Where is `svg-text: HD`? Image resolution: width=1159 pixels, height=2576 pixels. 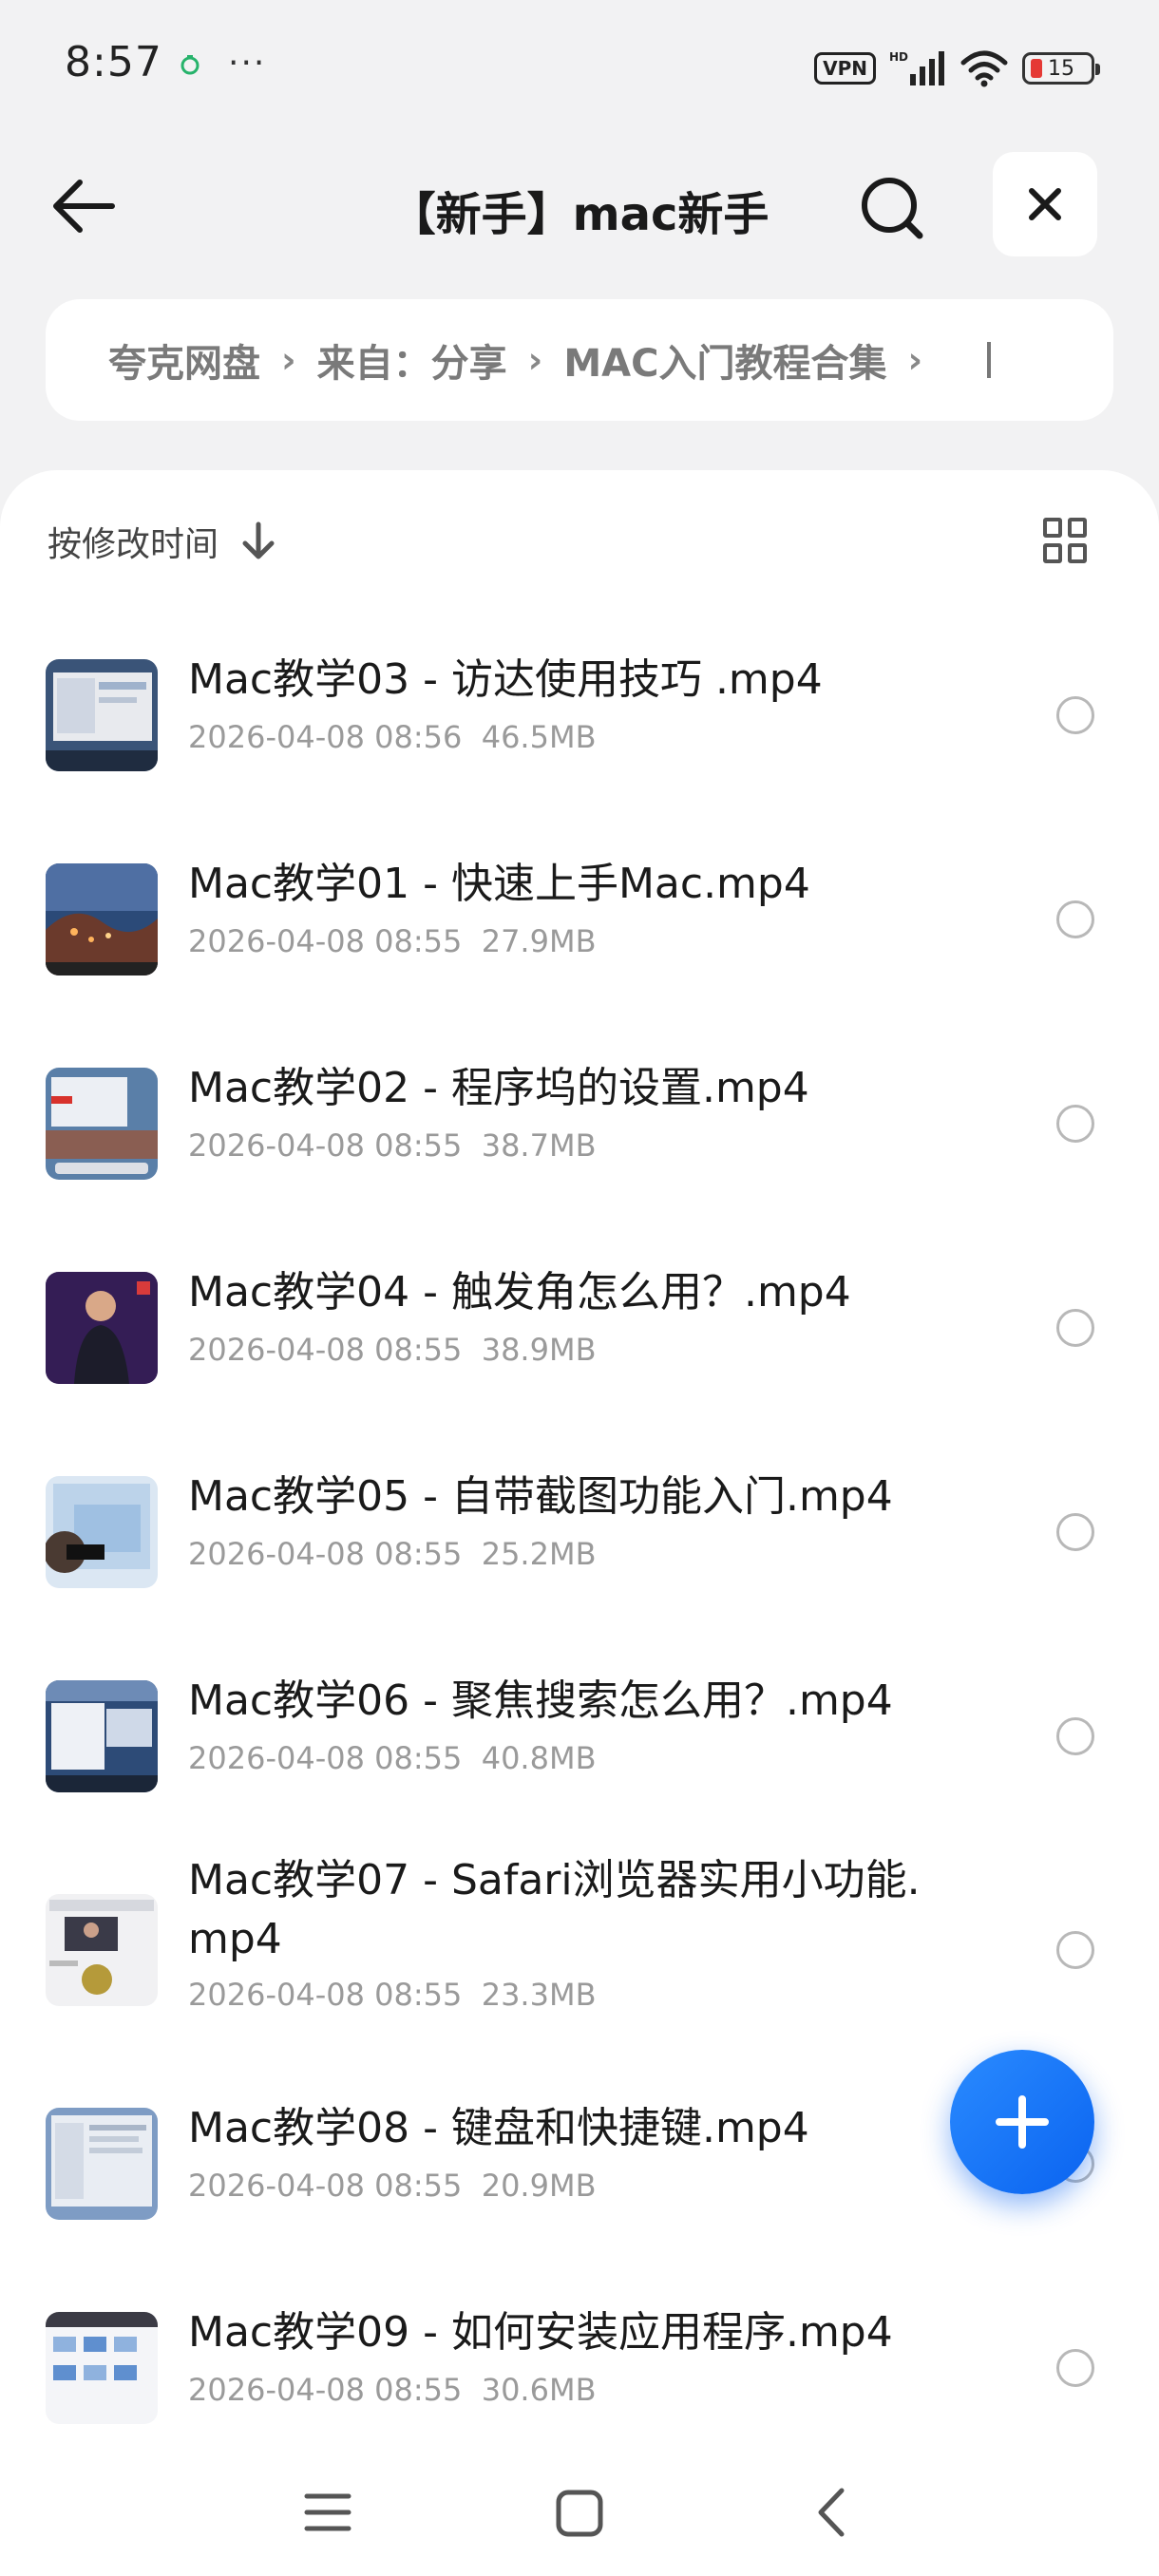
svg-text: HD is located at coordinates (898, 57).